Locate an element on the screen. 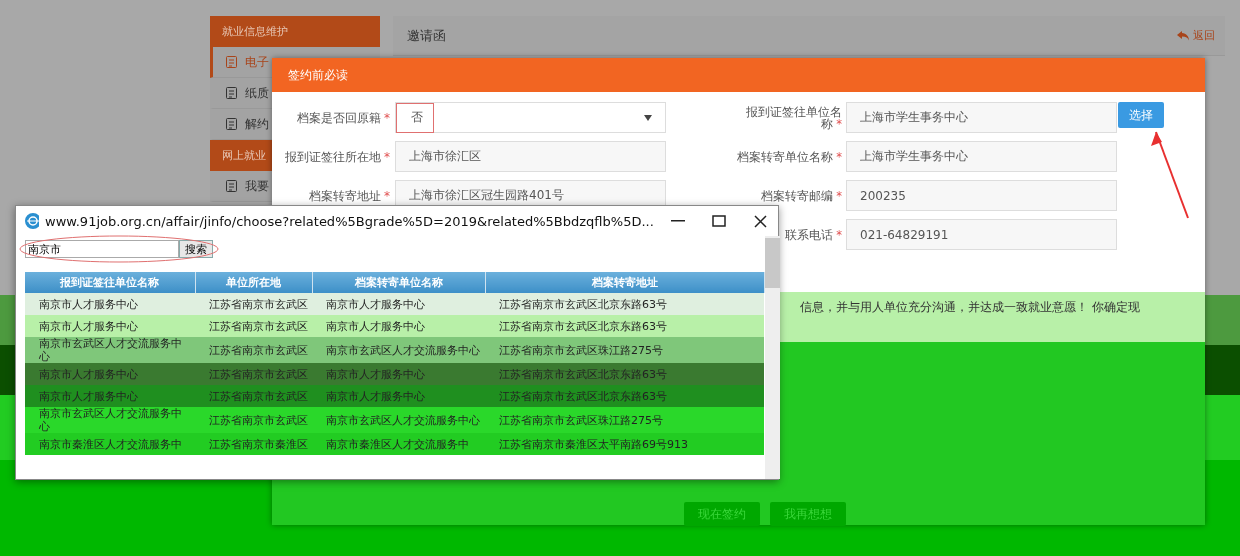  column-header: 报到证签往单位名称 is located at coordinates (110, 282).